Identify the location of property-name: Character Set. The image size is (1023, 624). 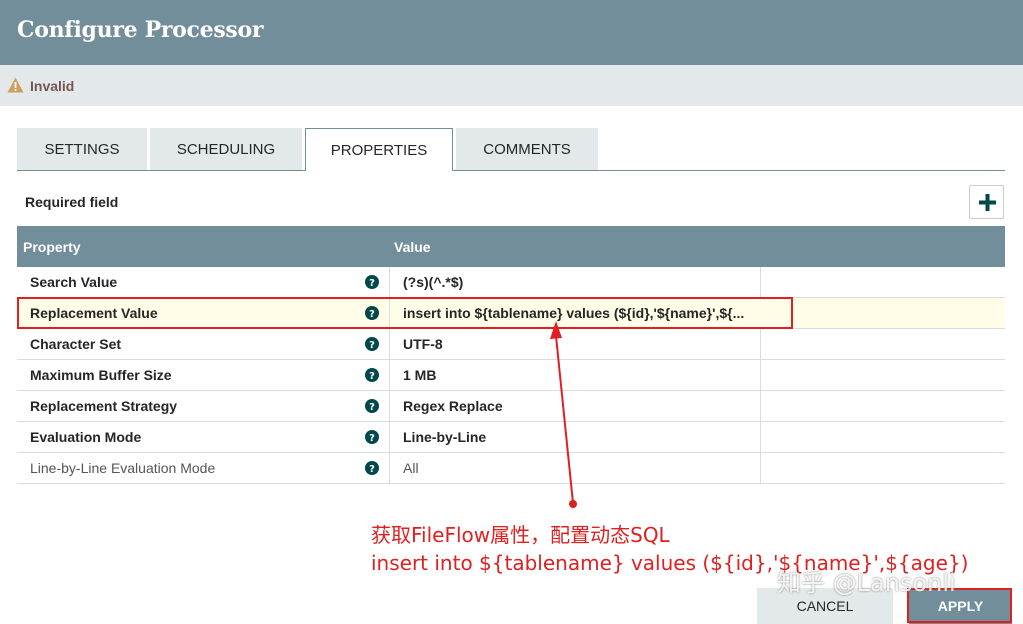
(76, 344).